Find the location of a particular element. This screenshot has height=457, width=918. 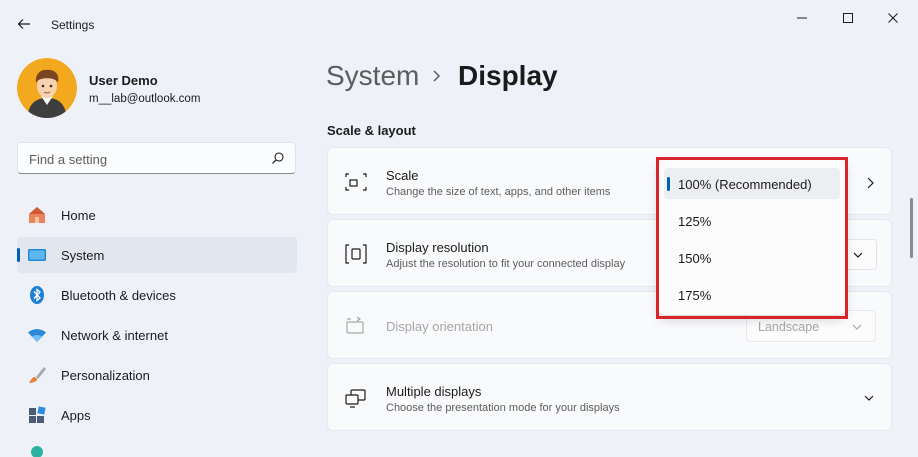

close-button is located at coordinates (893, 18).